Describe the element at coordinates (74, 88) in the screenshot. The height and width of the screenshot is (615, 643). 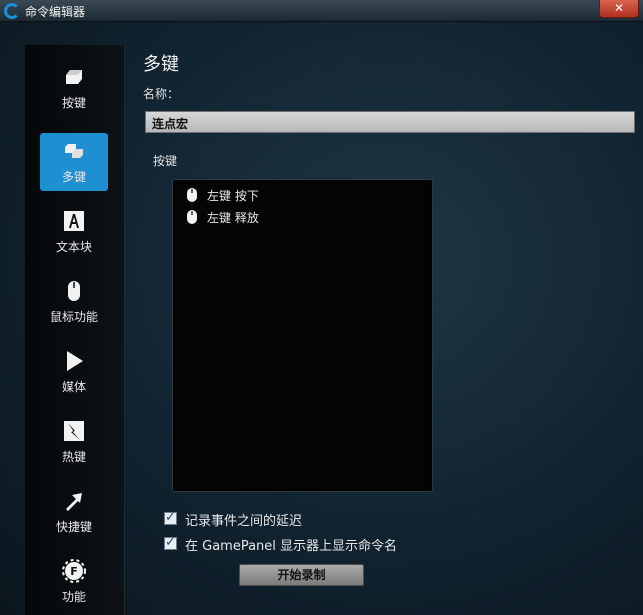
I see `sidebar-item-keystroke: 按键` at that location.